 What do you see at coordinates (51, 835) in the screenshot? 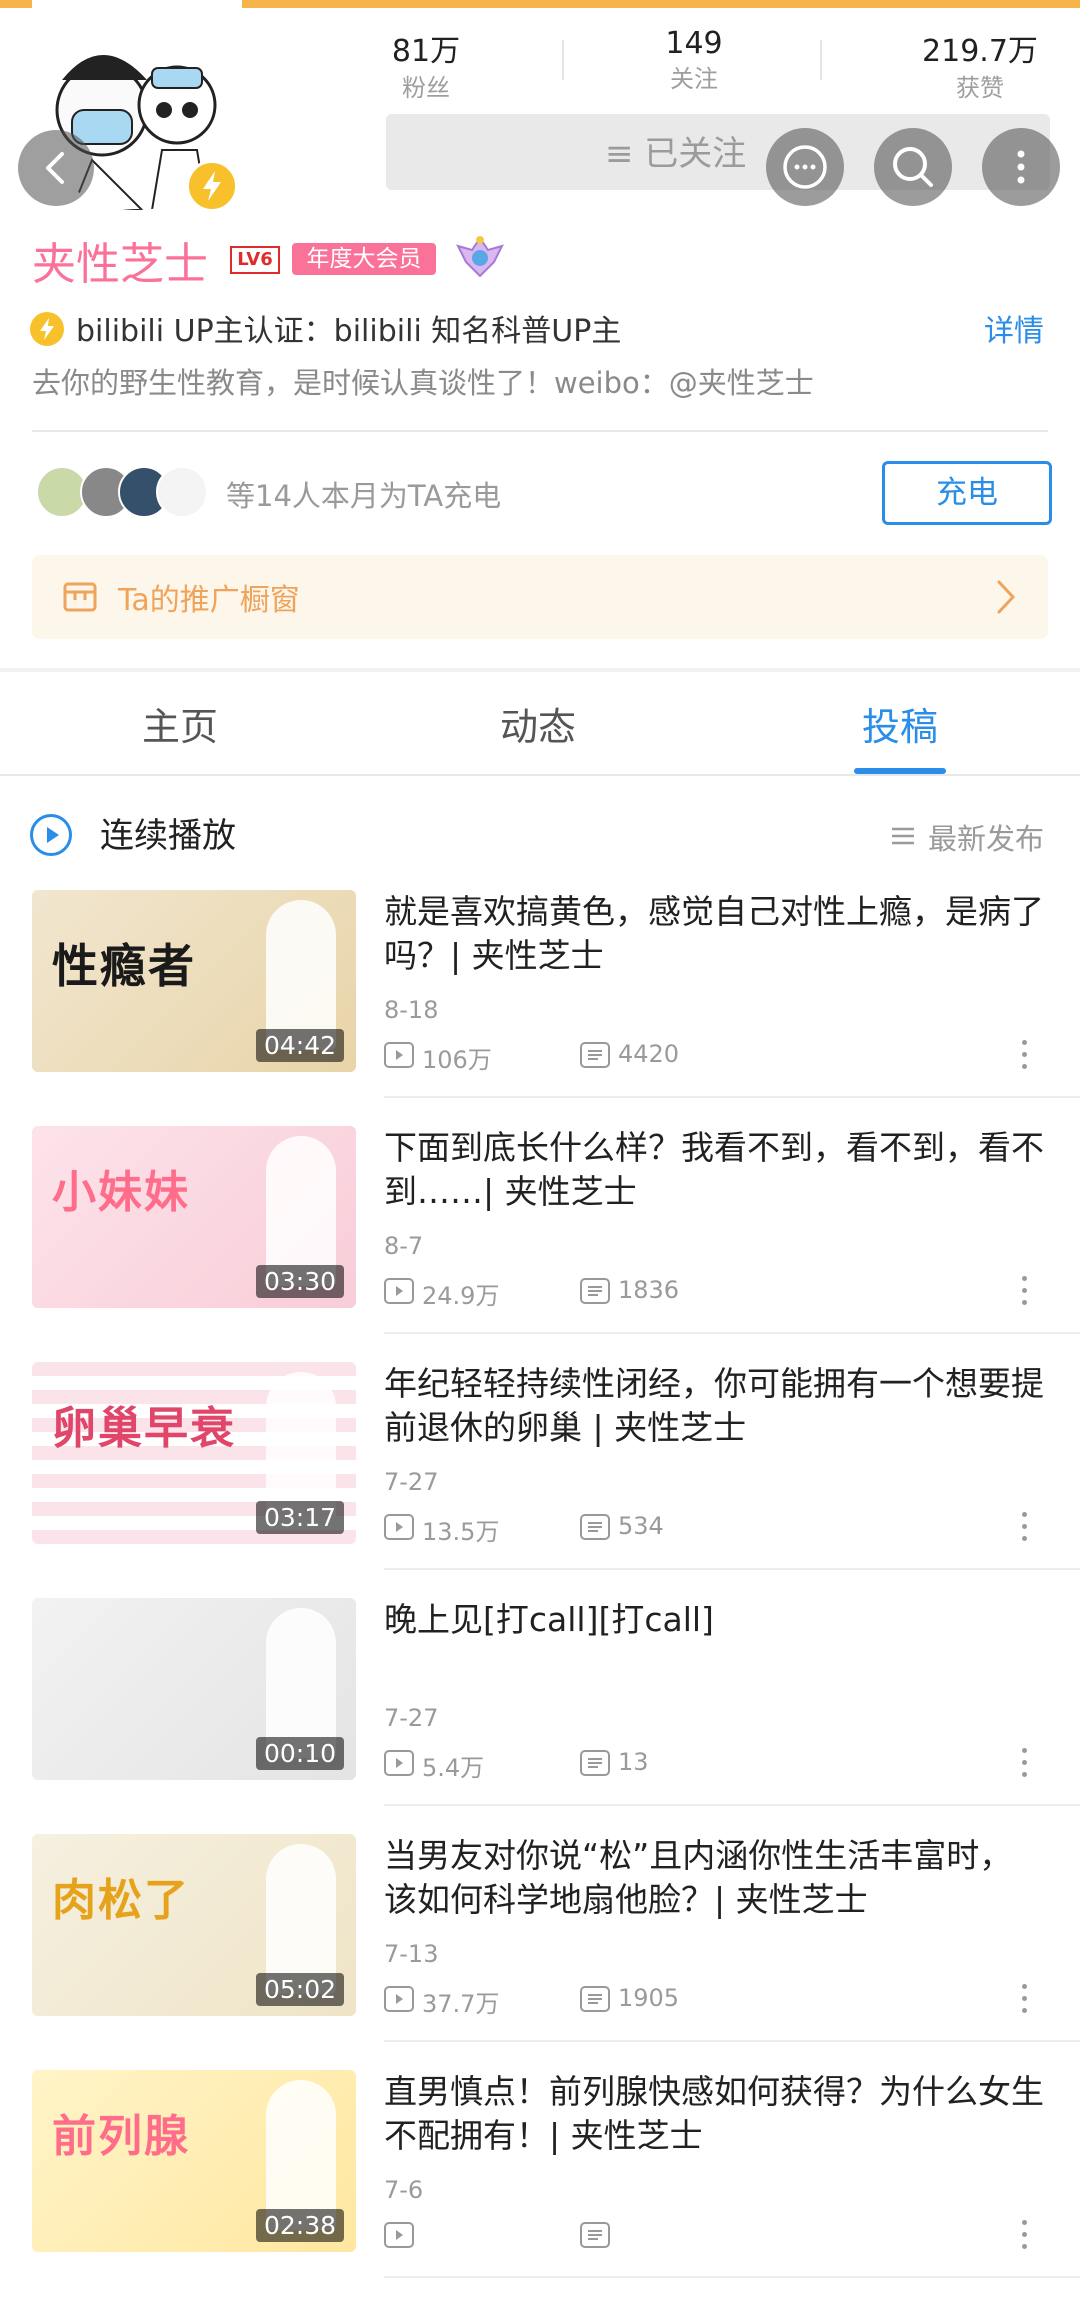
I see `play-all-icon` at bounding box center [51, 835].